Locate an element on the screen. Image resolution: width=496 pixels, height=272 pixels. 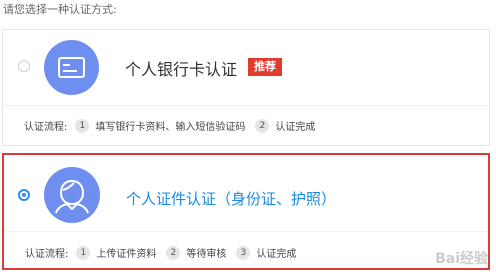
radio-button is located at coordinates (24, 66).